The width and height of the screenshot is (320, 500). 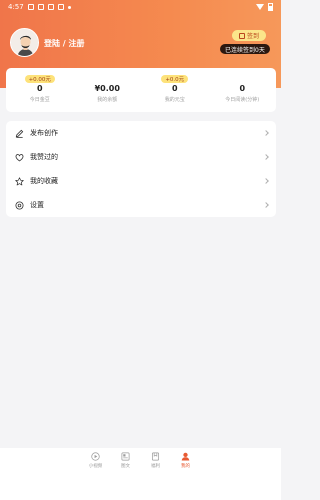 What do you see at coordinates (174, 100) in the screenshot?
I see `stat-label: 我的元宝` at bounding box center [174, 100].